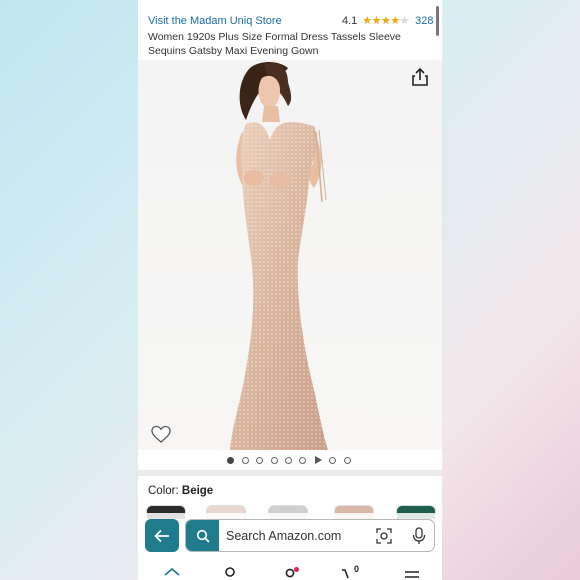 The image size is (580, 580). What do you see at coordinates (197, 491) in the screenshot?
I see `color-value: Beige` at bounding box center [197, 491].